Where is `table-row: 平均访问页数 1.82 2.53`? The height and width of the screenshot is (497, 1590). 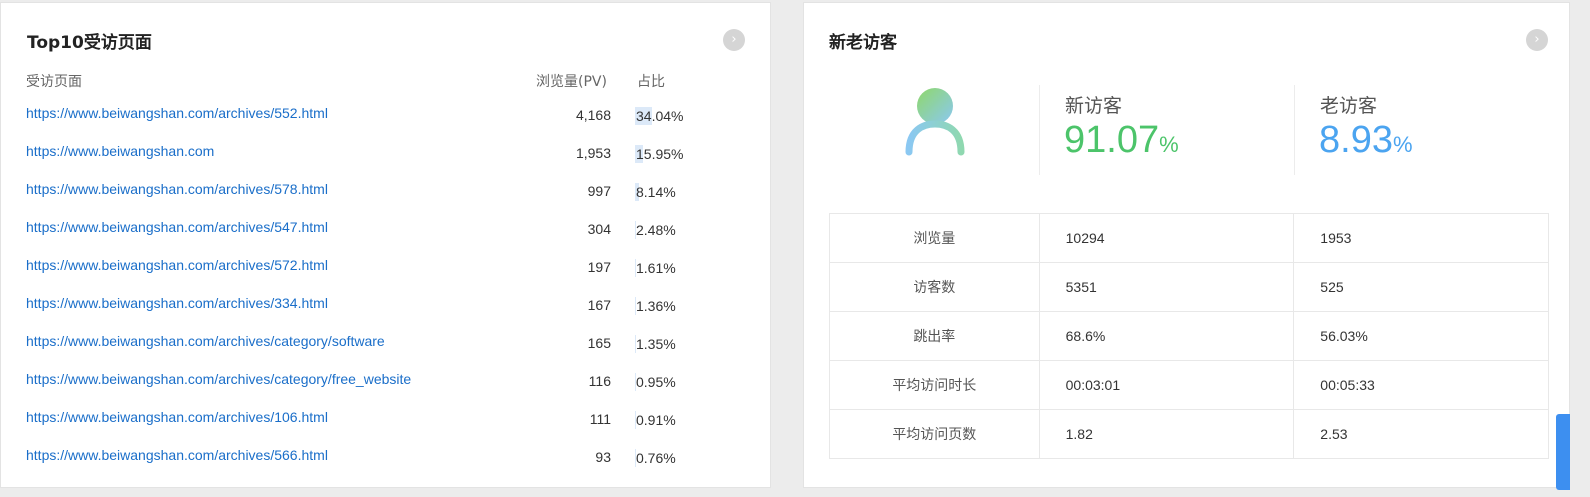
table-row: 平均访问页数 1.82 2.53 is located at coordinates (1189, 434).